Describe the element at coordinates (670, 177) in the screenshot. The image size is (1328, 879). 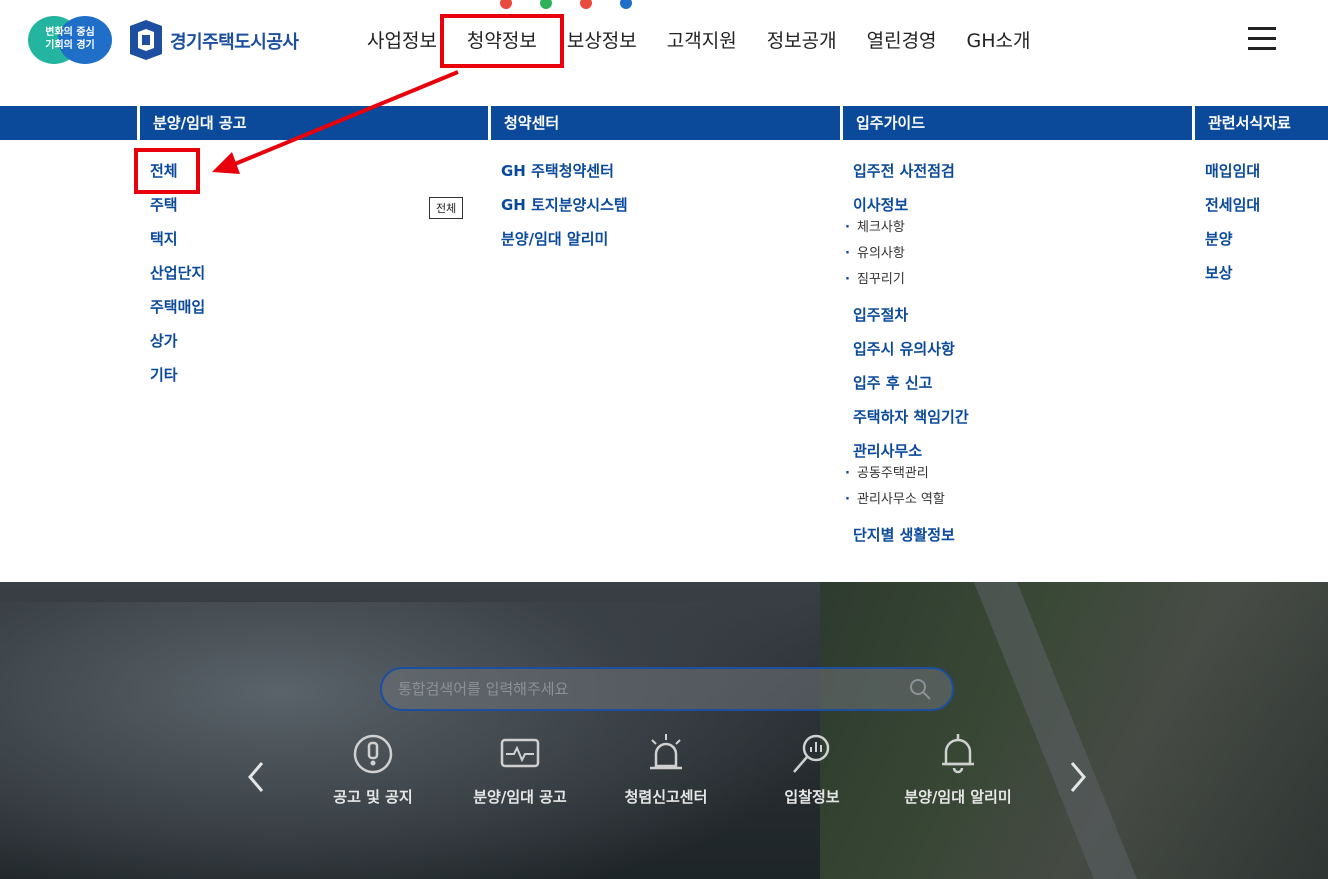
I see `menu-item-gh-housing-center: GH 주택청약센터` at that location.